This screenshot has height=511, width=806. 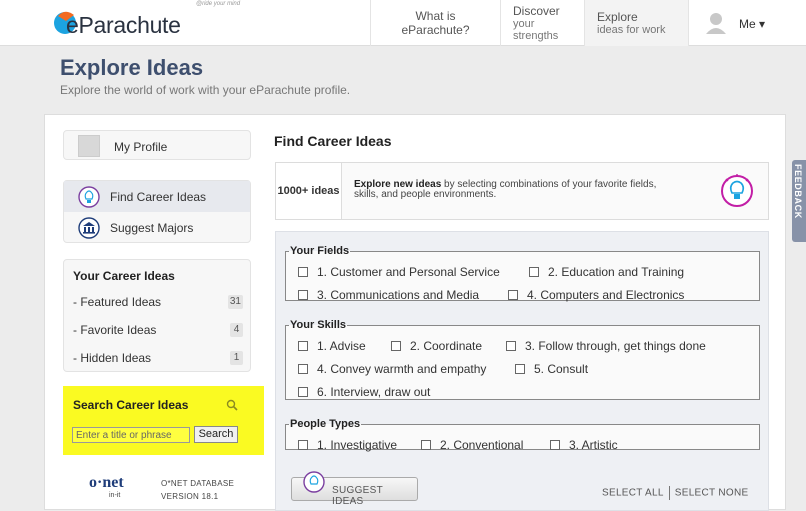 I want to click on onet-version-label: VERSION 18.1, so click(x=190, y=496).